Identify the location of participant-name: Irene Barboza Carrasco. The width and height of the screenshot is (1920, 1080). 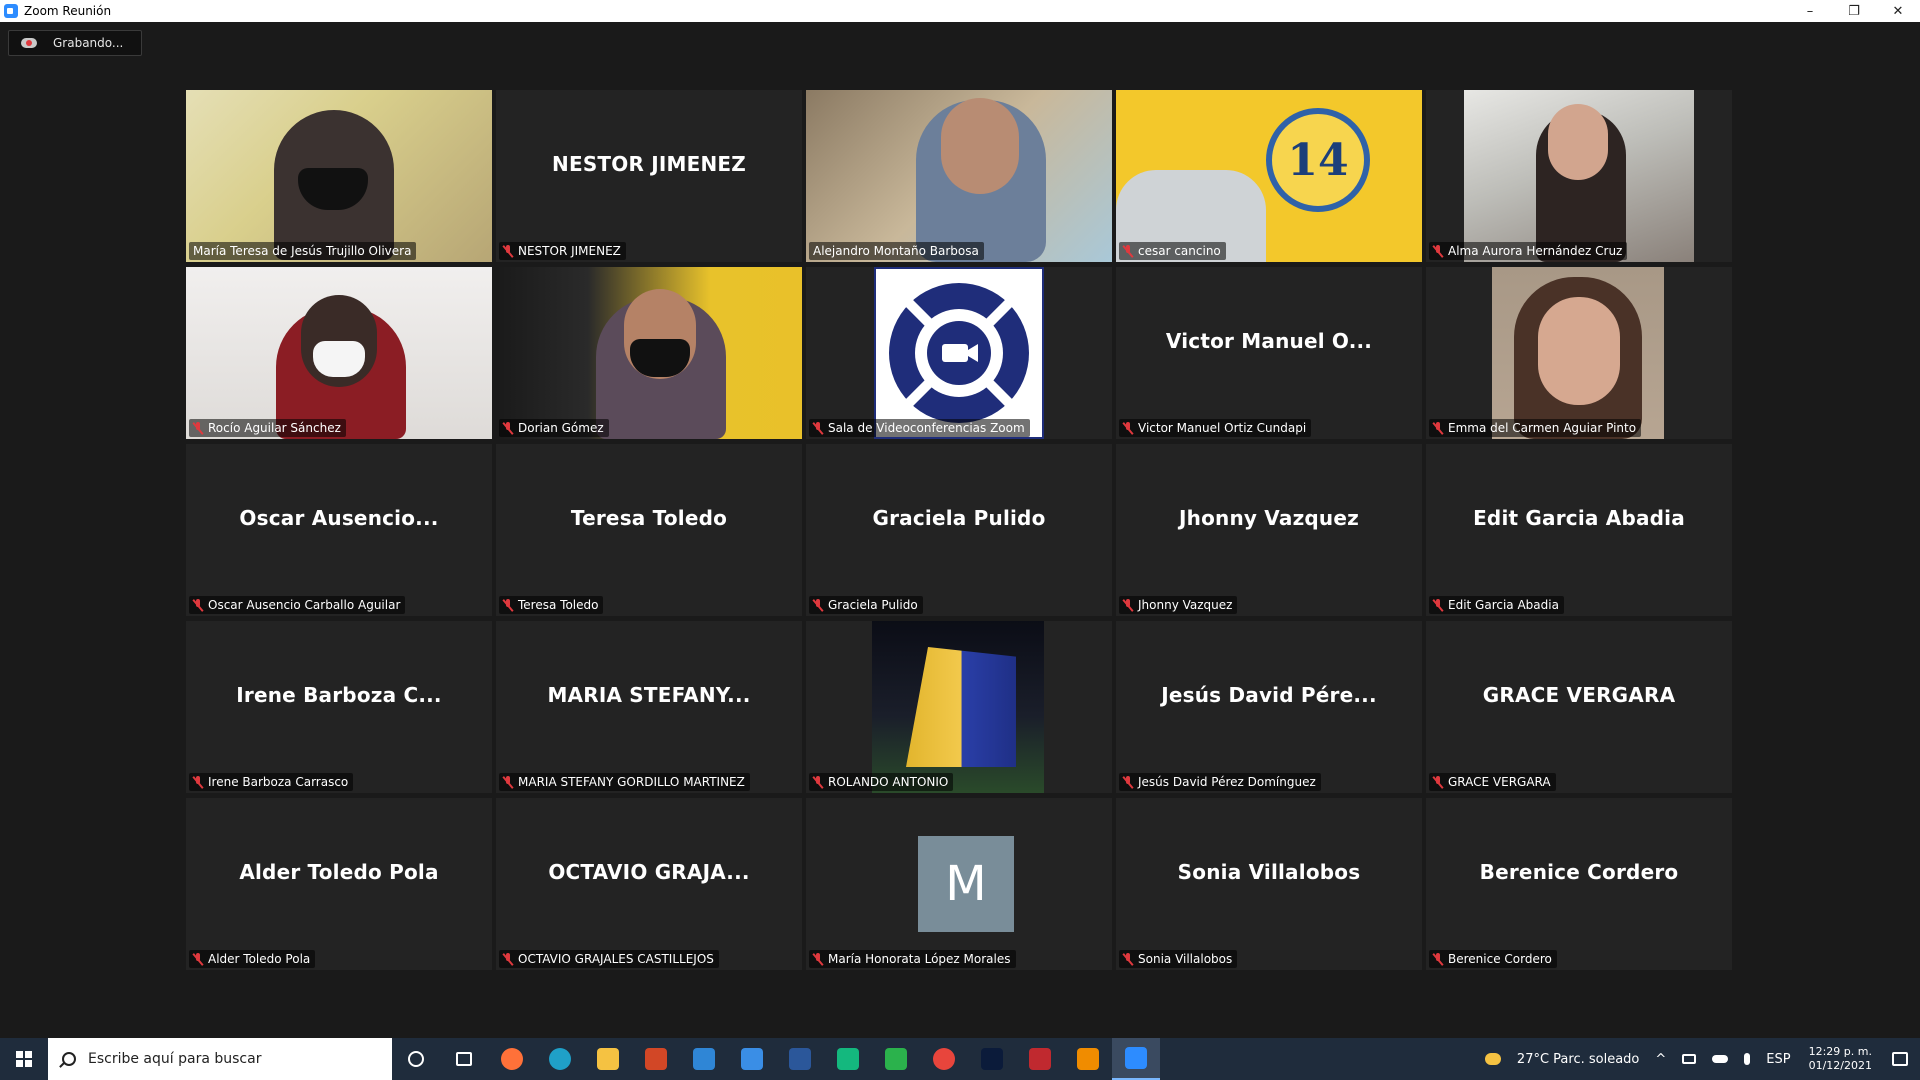
(278, 782).